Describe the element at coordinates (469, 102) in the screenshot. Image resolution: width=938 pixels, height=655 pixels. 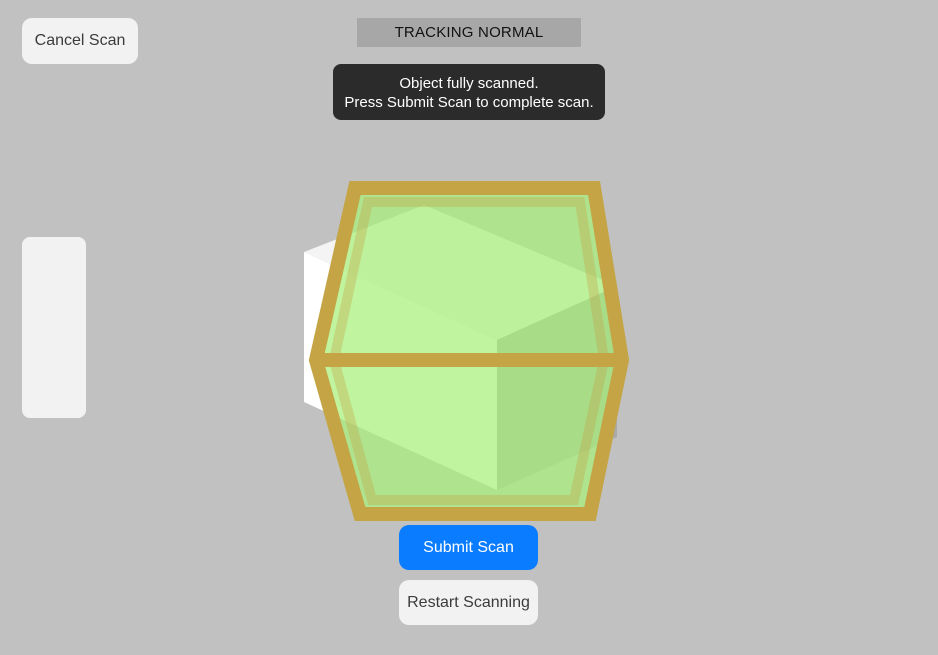
I see `toast-line-2: Press Submit Scan to complete scan.` at that location.